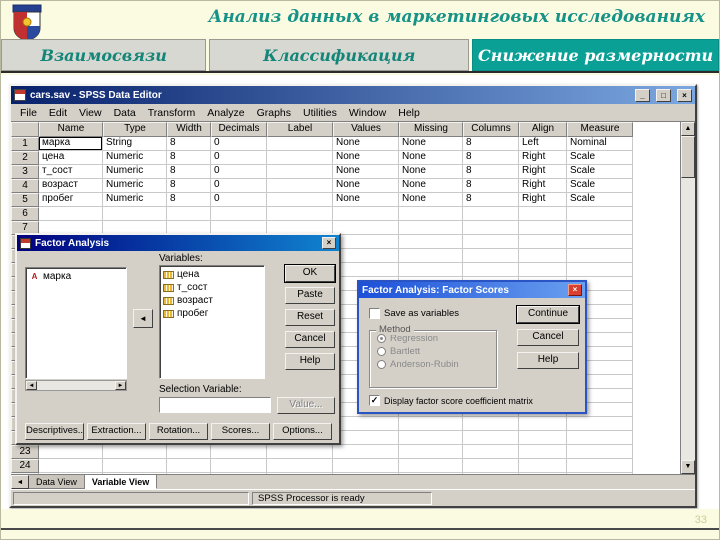  Describe the element at coordinates (374, 400) in the screenshot. I see `checkbox-checked-icon: ✓` at that location.